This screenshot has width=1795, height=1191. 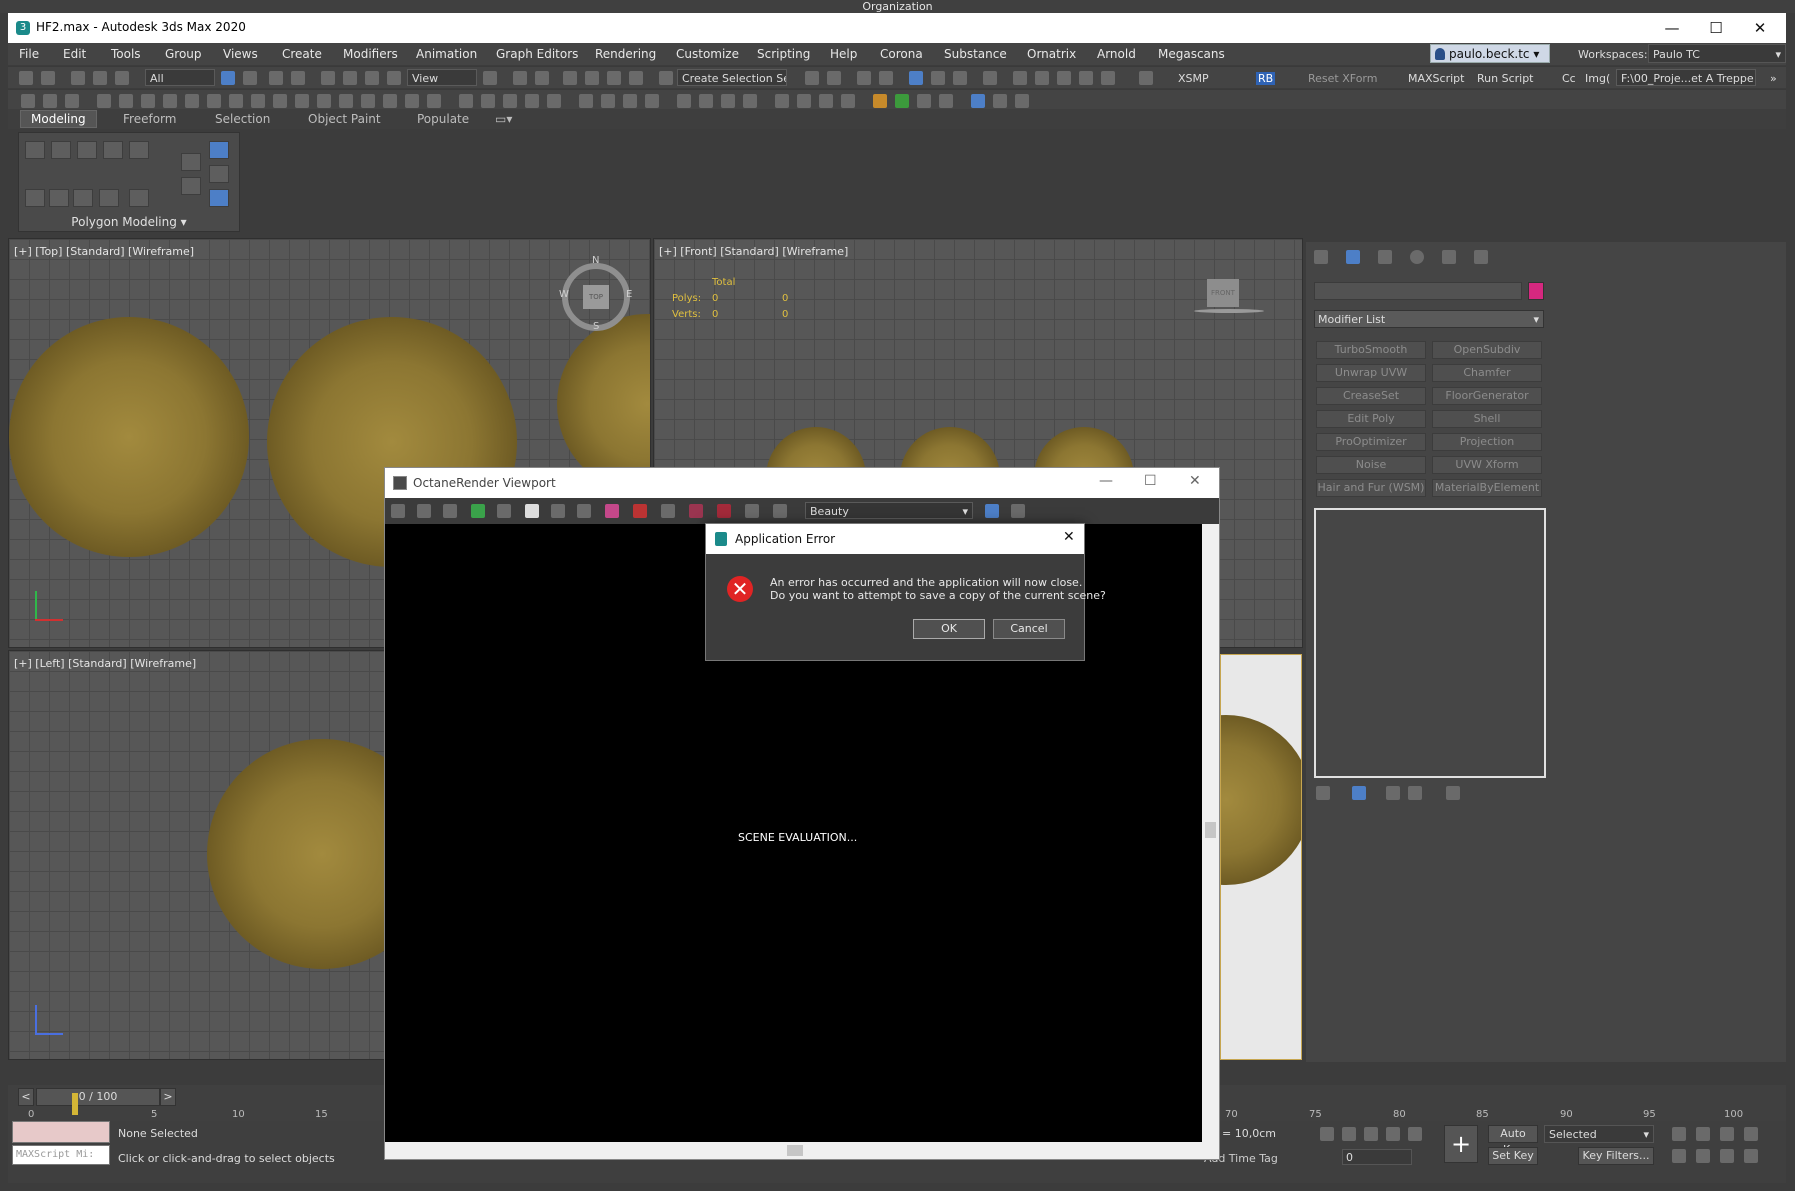 I want to click on goto-end-icon, so click(x=1415, y=1134).